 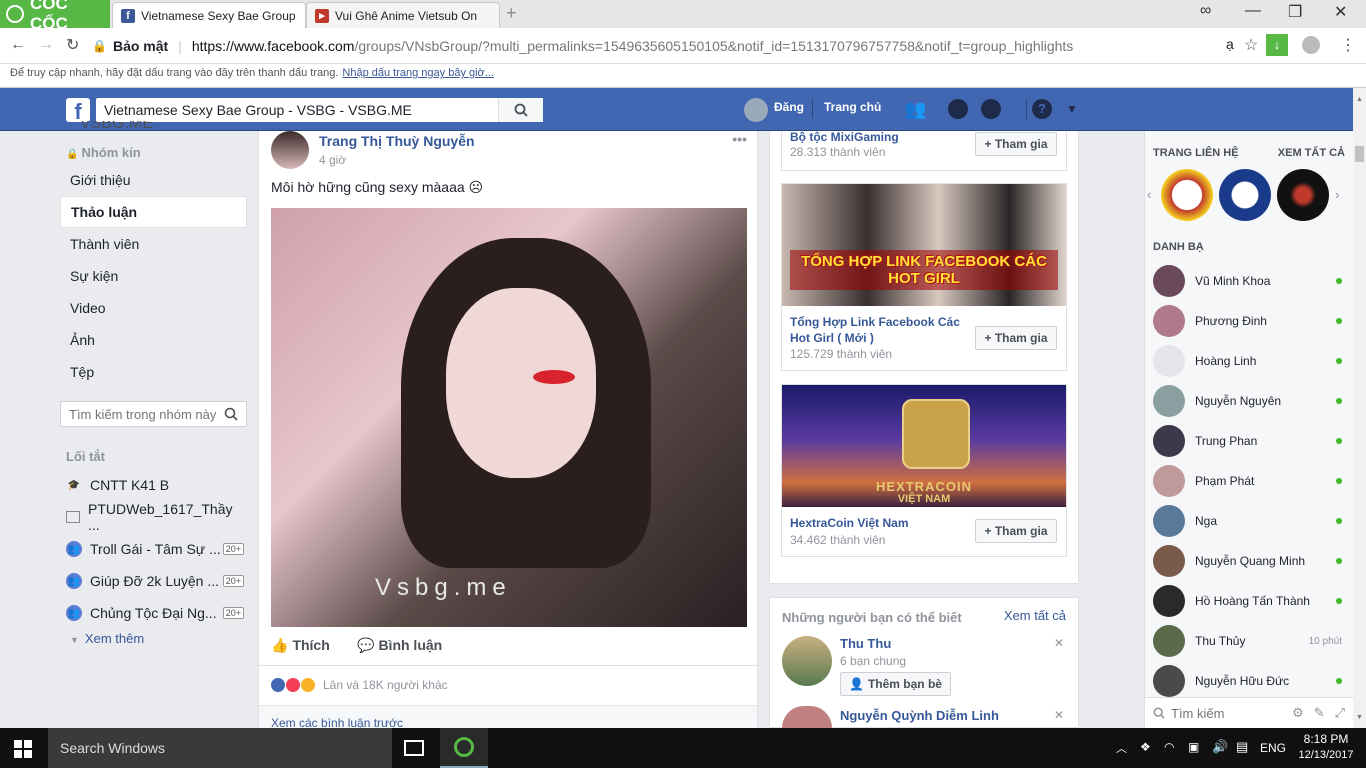 I want to click on notifications-icon: ▤, so click(x=1242, y=747).